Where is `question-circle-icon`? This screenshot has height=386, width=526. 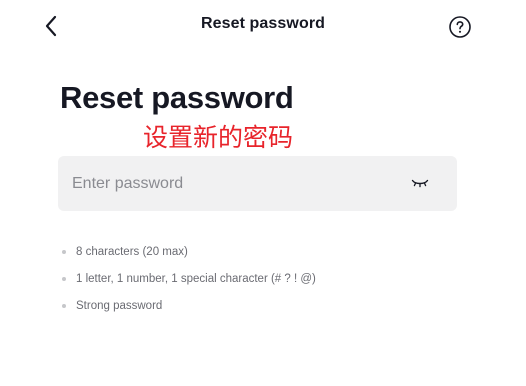
question-circle-icon is located at coordinates (460, 27).